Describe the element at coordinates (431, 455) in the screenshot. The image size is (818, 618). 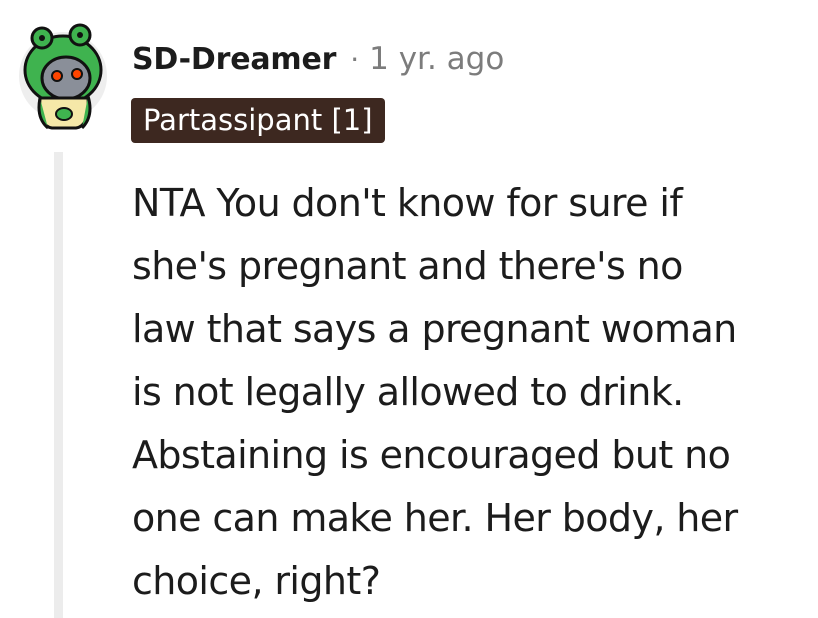
I see `comment-body-line: Abstaining is encouraged but no` at that location.